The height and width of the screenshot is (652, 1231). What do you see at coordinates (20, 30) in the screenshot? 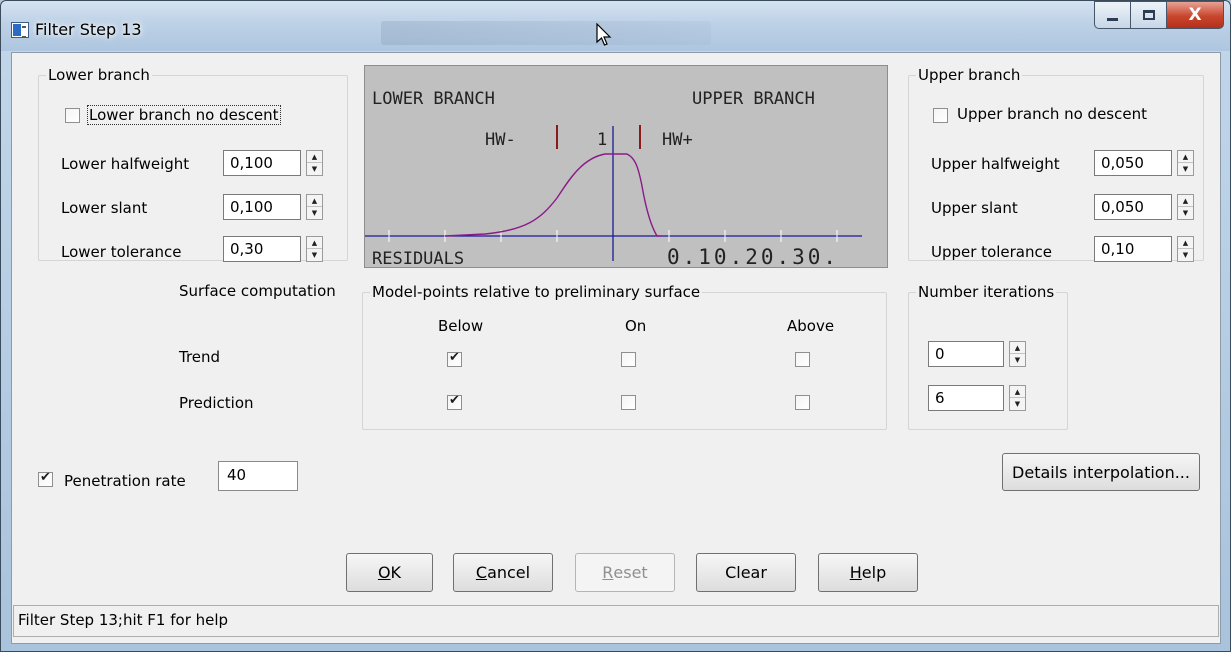
I see `app-icon` at bounding box center [20, 30].